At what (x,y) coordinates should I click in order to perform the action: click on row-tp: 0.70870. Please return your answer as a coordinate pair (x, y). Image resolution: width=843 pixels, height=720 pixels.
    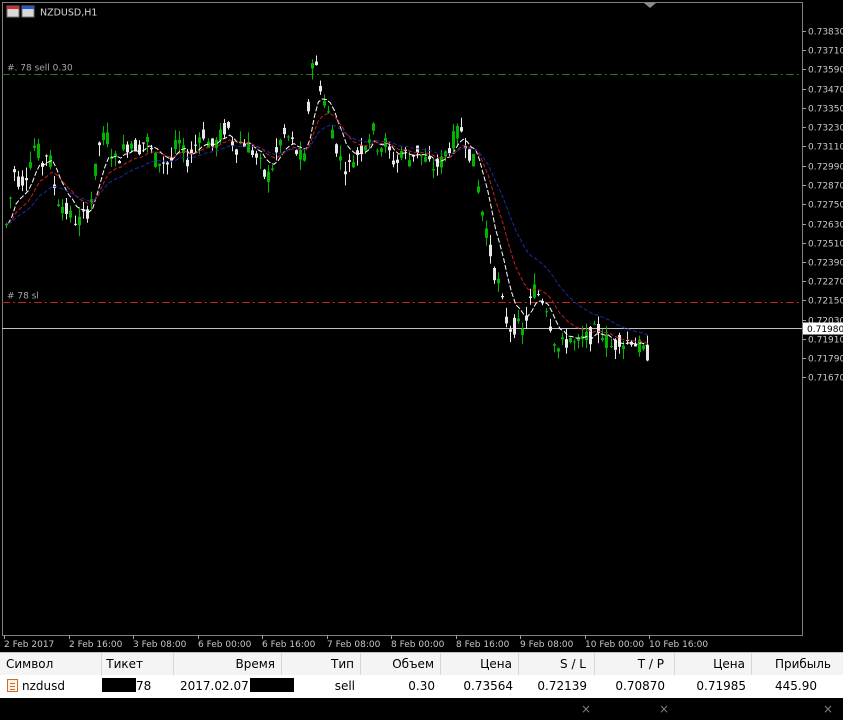
    Looking at the image, I should click on (635, 686).